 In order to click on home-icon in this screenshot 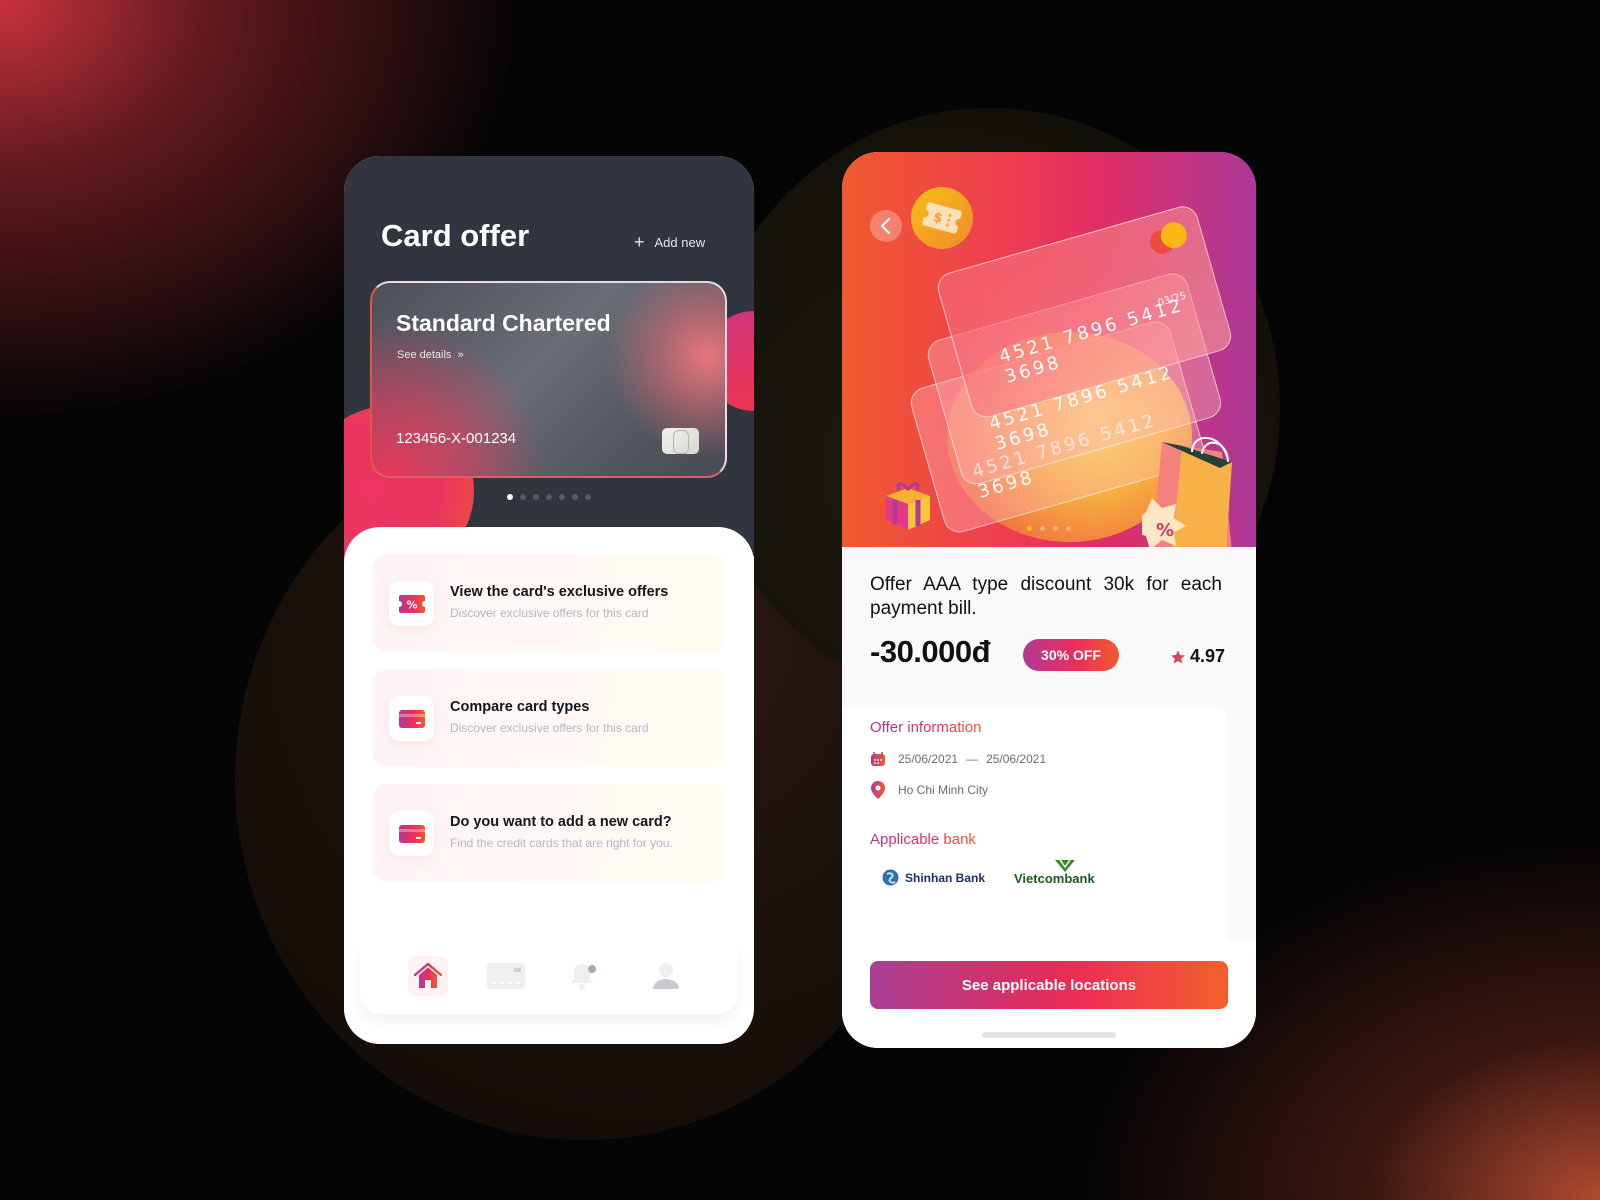, I will do `click(428, 975)`.